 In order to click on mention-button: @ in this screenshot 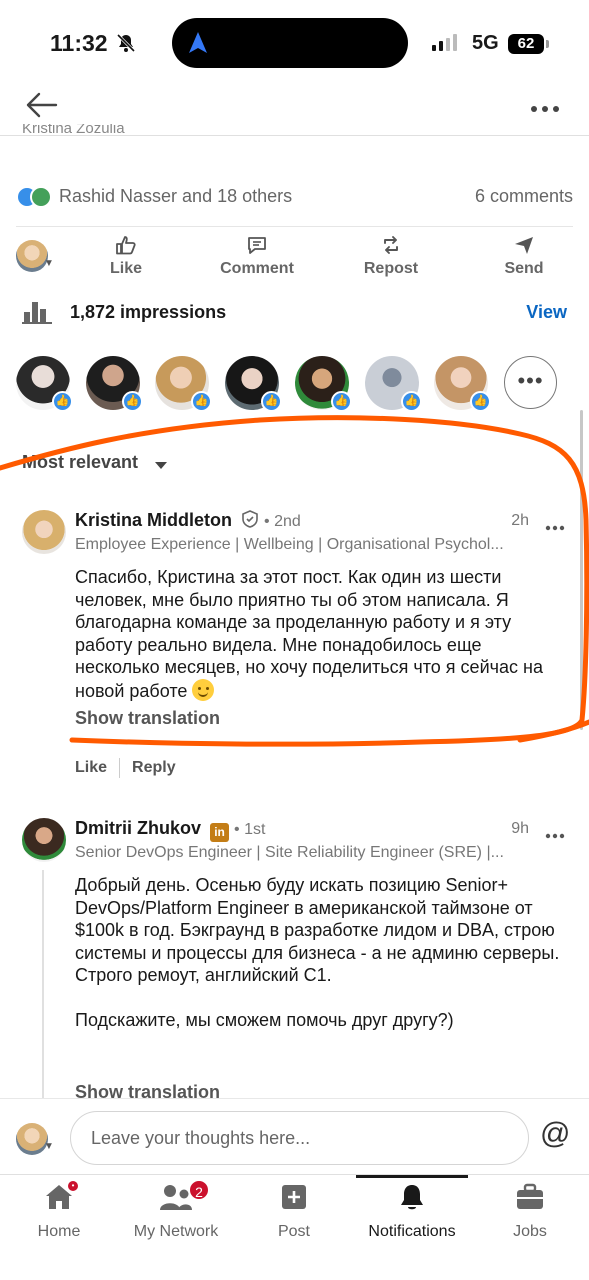, I will do `click(555, 1134)`.